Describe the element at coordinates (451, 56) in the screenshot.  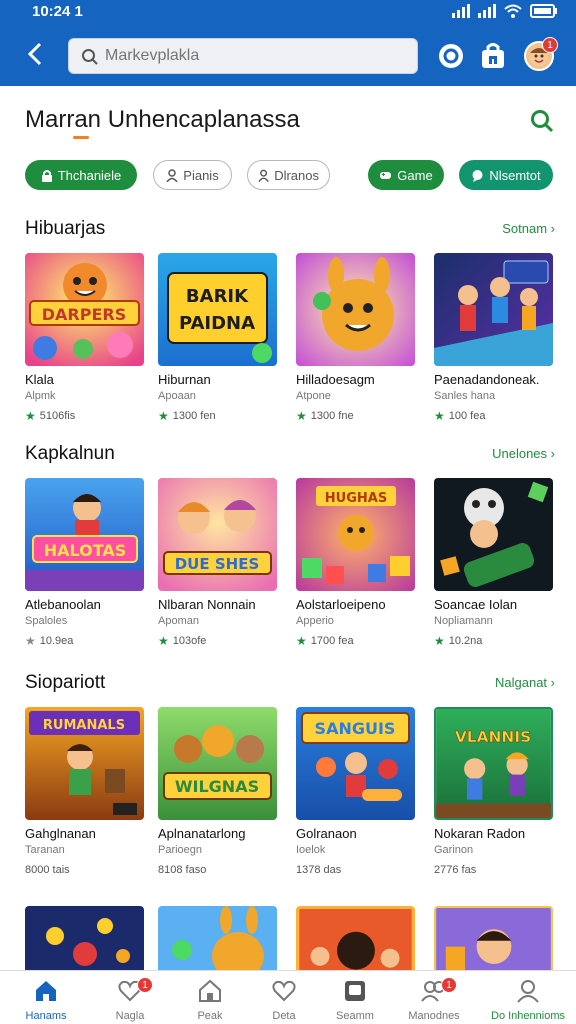
I see `camera-button` at that location.